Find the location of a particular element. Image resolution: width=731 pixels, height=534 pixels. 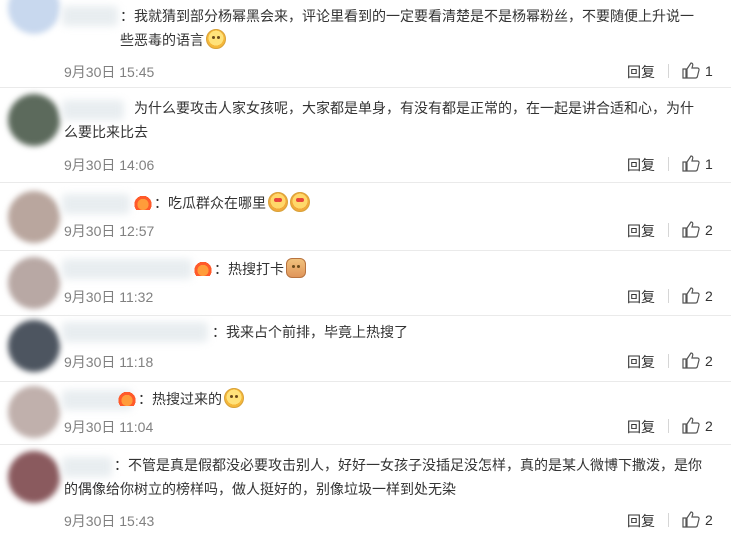

comment-body: ：热搜打卡 is located at coordinates (249, 269).